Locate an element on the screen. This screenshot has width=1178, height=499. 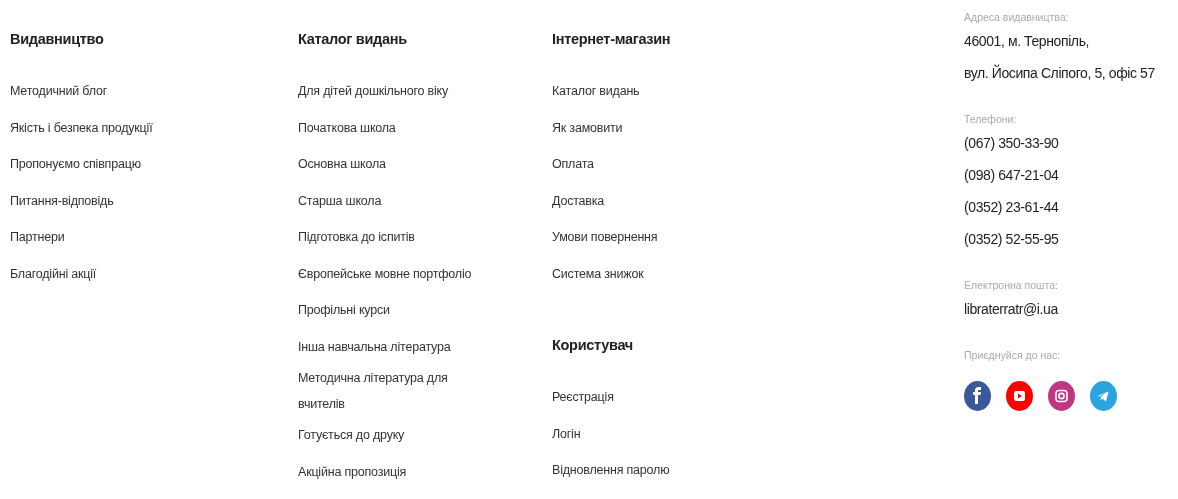
contact-text: (067) 350-33-90 is located at coordinates (1012, 143).